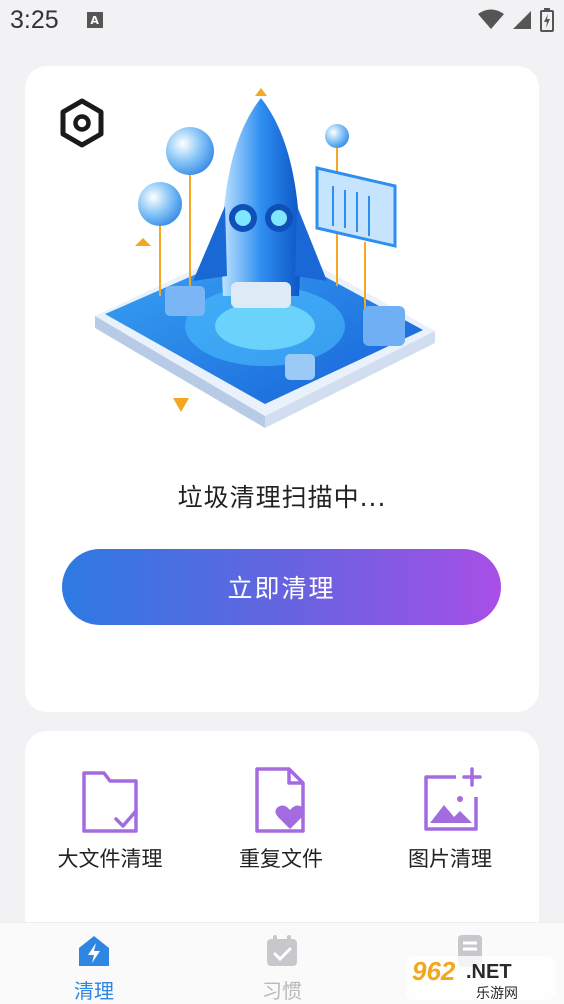  I want to click on nav-tab-clean: 清理, so click(94, 968).